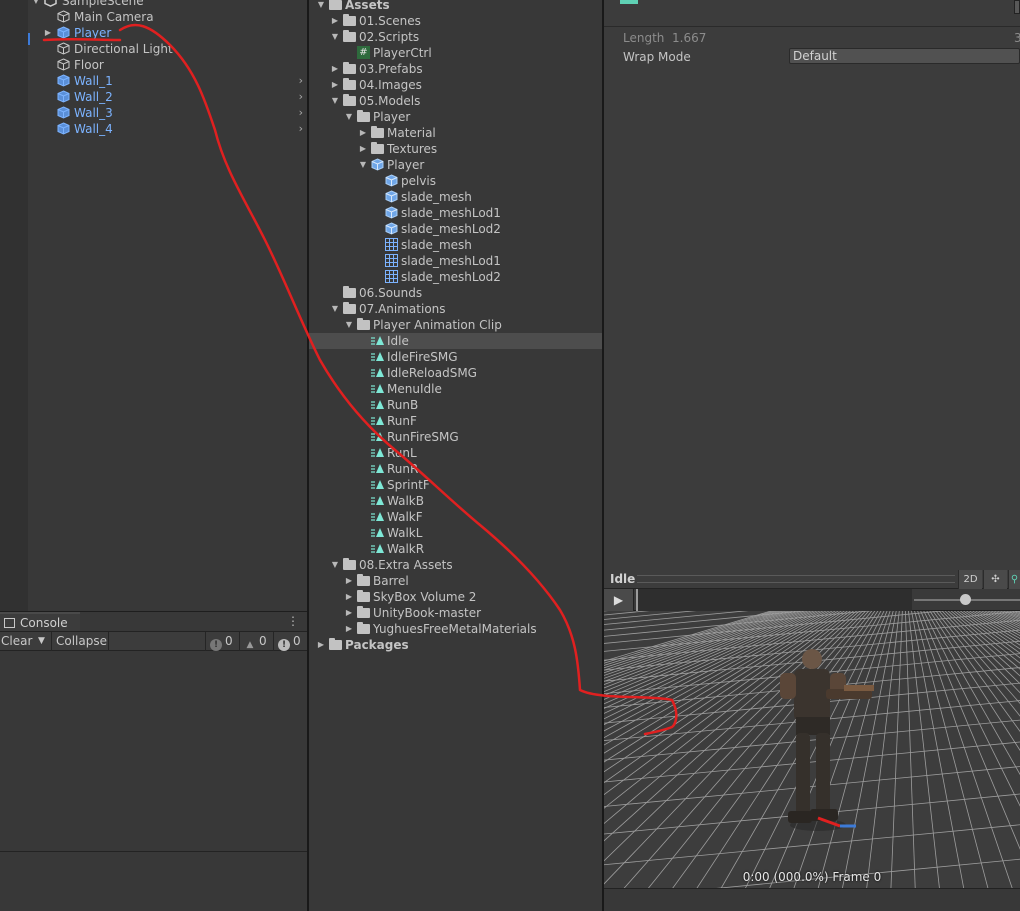 The image size is (1020, 911). Describe the element at coordinates (263, 641) in the screenshot. I see `warning-count: 0` at that location.